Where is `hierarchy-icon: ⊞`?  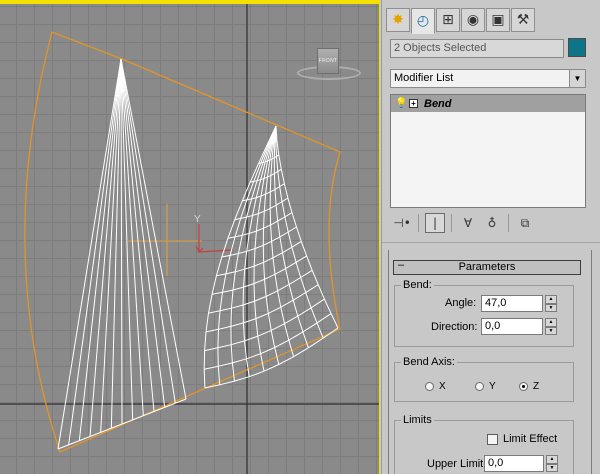 hierarchy-icon: ⊞ is located at coordinates (448, 20).